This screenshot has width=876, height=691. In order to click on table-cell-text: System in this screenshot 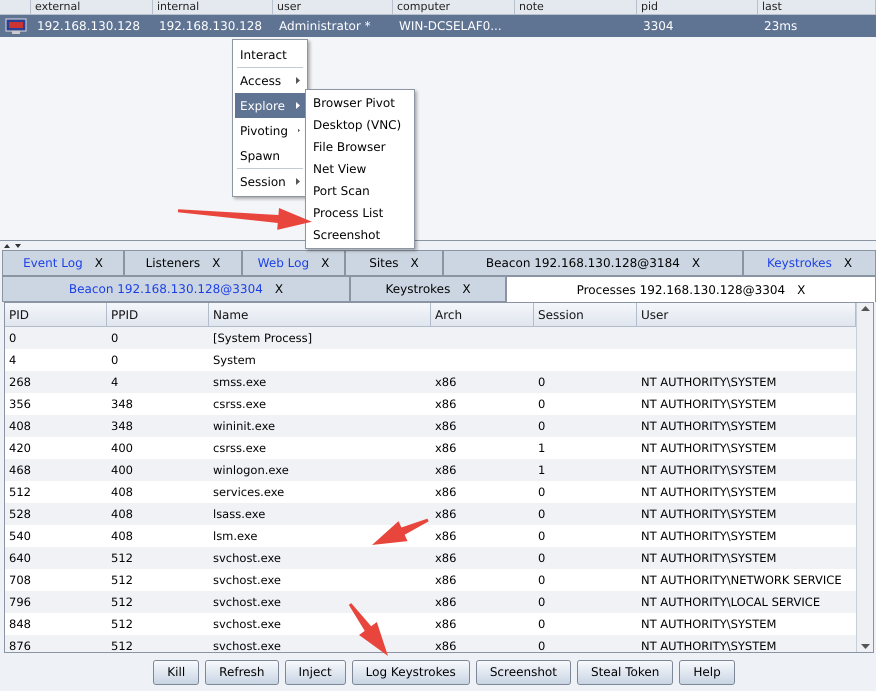, I will do `click(234, 360)`.